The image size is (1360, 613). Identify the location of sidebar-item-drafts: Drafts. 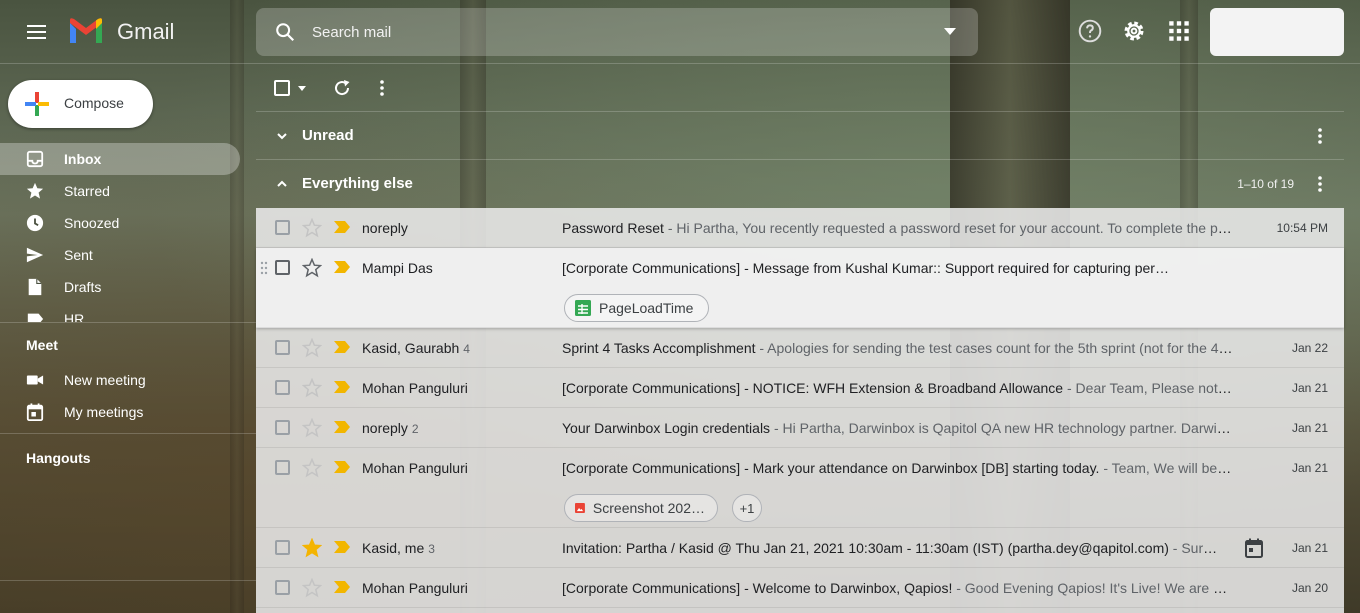
(120, 287).